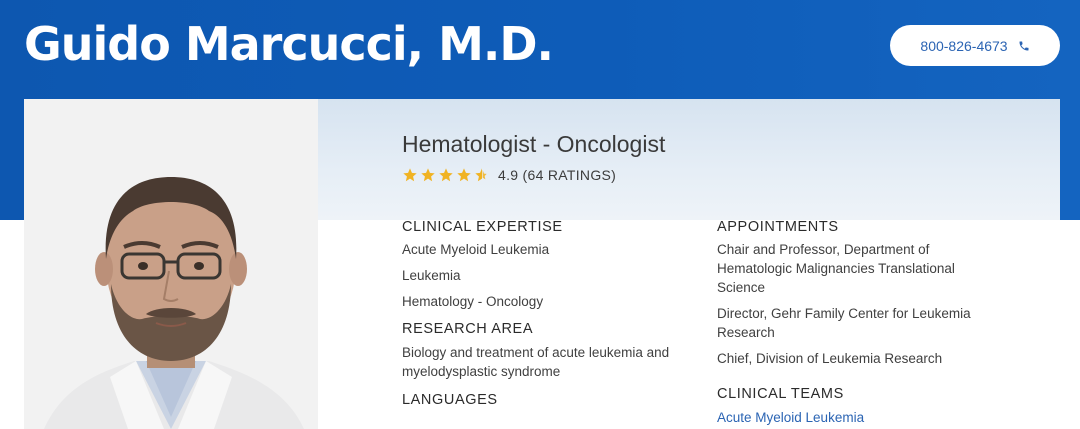 This screenshot has width=1080, height=429. Describe the element at coordinates (476, 249) in the screenshot. I see `expertise-item: Acute Myeloid Leukemia` at that location.